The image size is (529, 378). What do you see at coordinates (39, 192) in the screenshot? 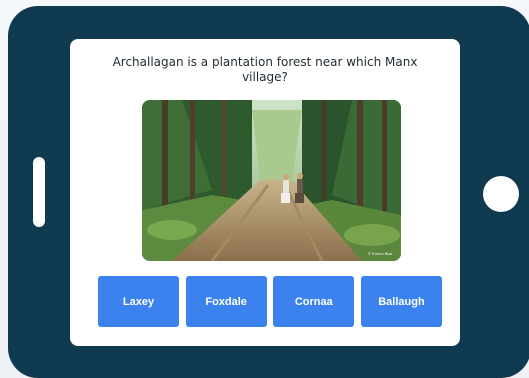
I see `tablet-side-bar` at bounding box center [39, 192].